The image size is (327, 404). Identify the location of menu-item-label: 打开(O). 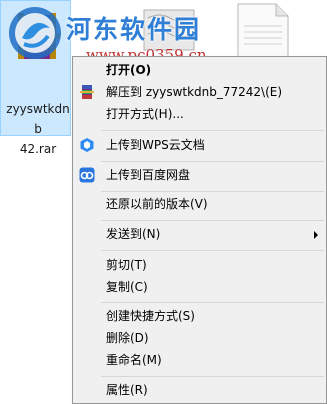
(129, 70).